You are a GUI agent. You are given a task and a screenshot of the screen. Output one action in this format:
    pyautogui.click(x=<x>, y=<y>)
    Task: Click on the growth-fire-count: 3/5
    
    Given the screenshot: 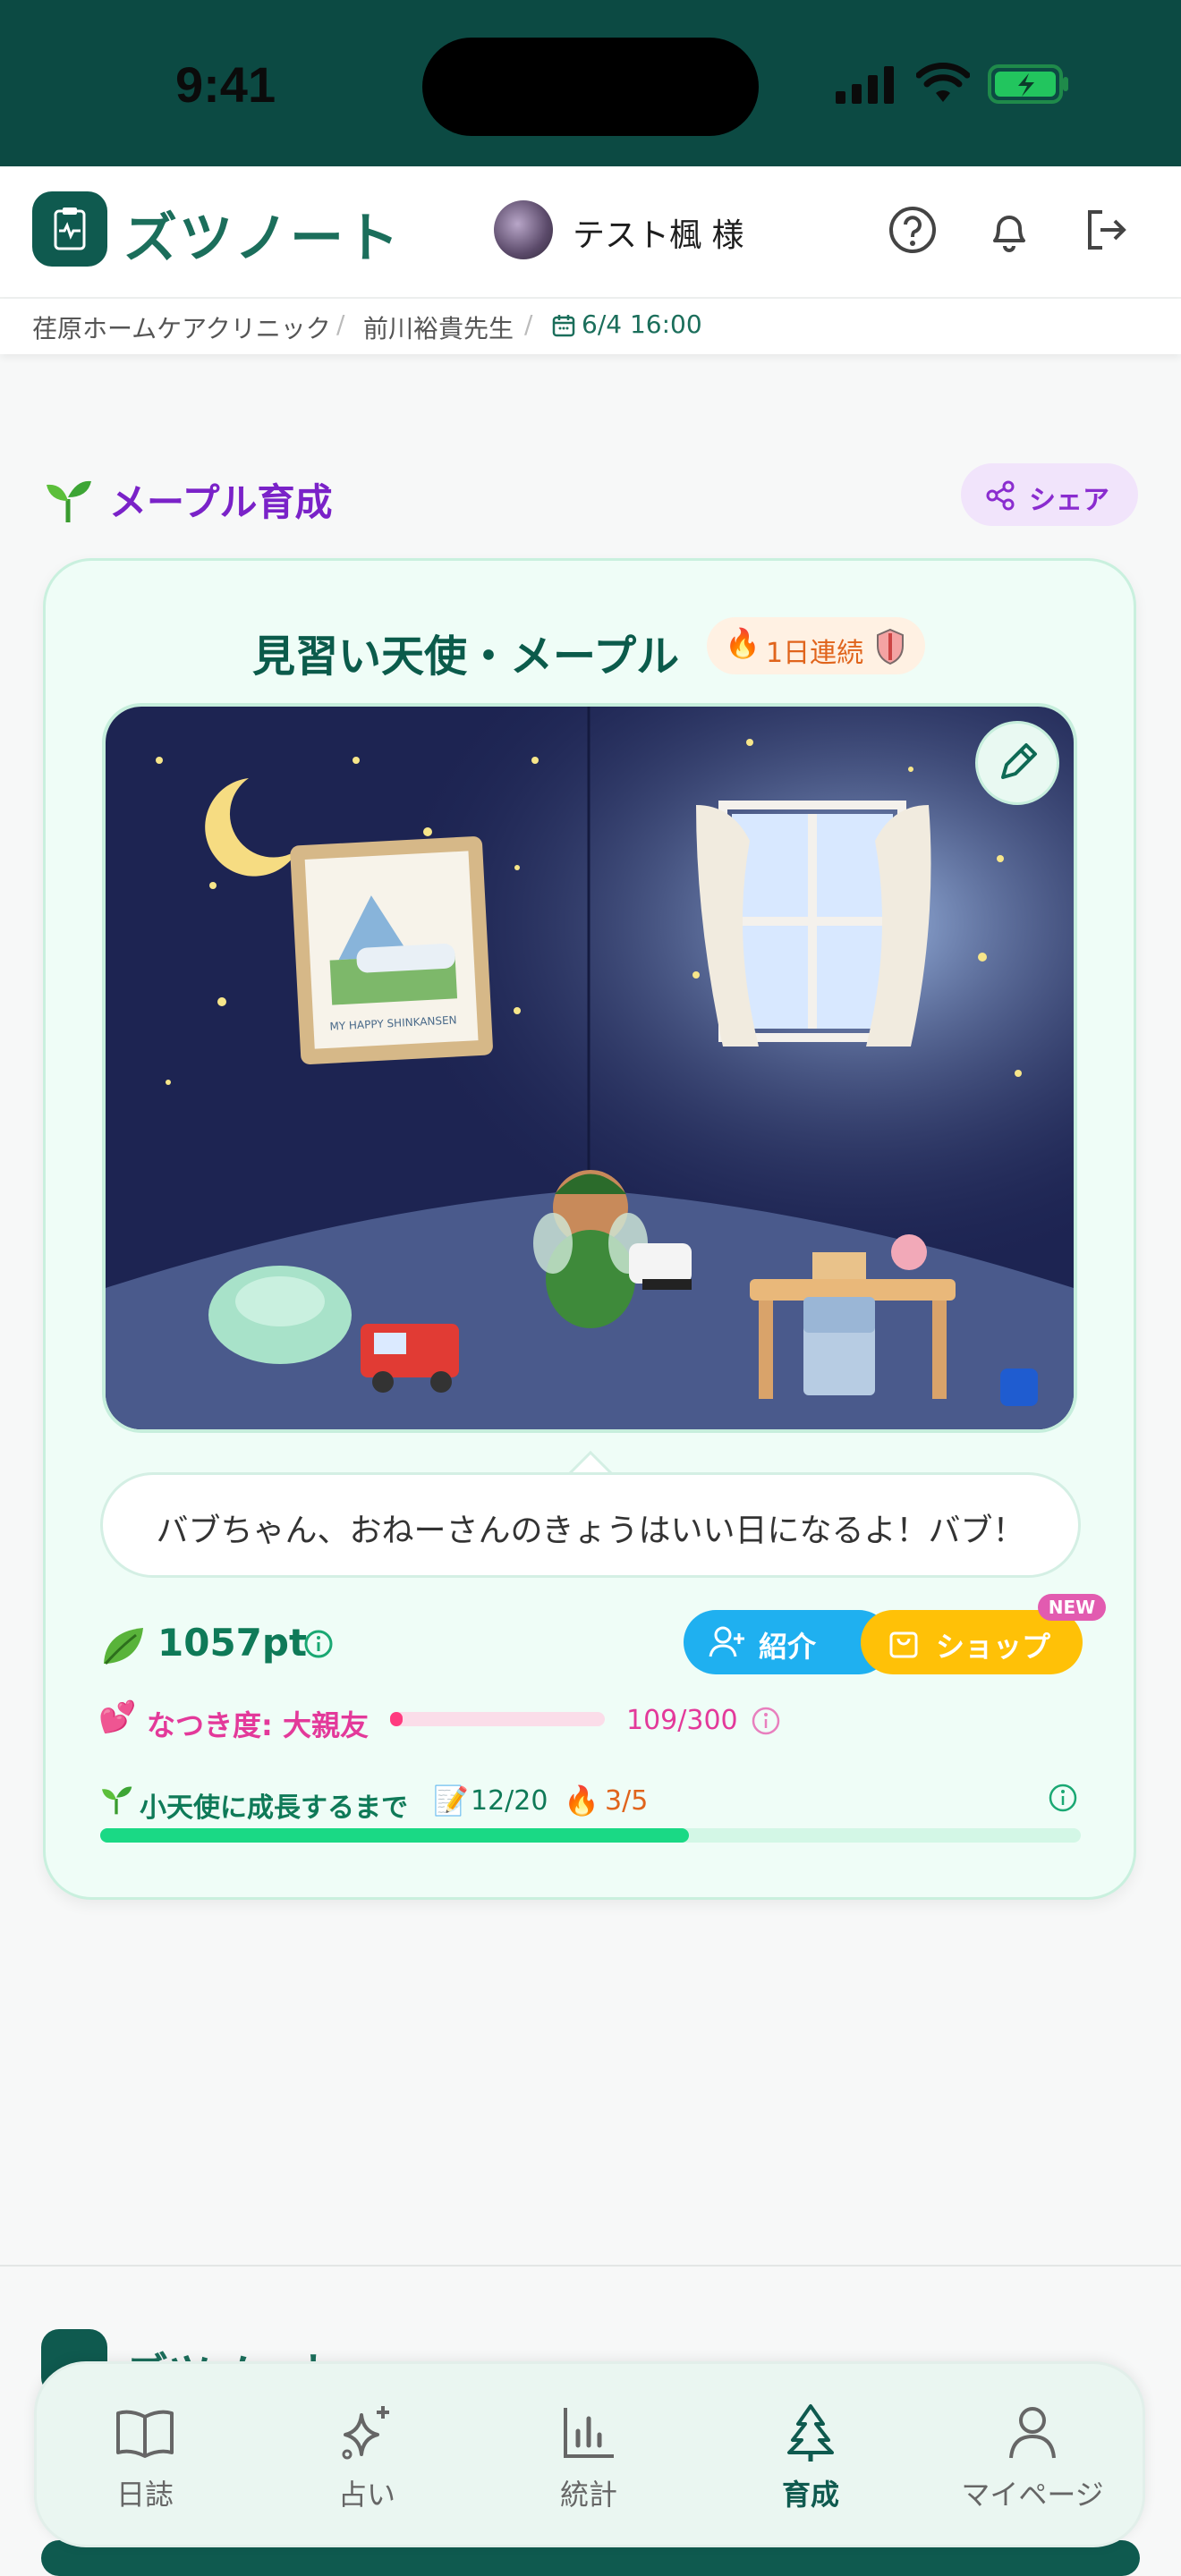 What is the action you would take?
    pyautogui.click(x=627, y=1801)
    